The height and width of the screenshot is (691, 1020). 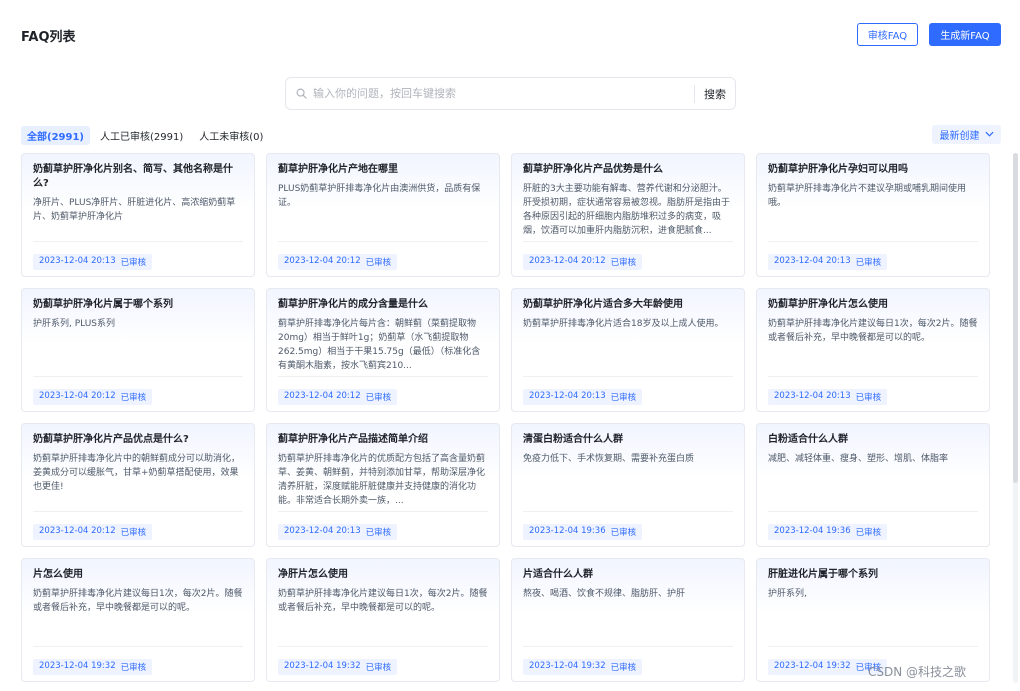 What do you see at coordinates (111, 439) in the screenshot?
I see `faq-question: 奶蓟草护肝净化片产品优点是什么?` at bounding box center [111, 439].